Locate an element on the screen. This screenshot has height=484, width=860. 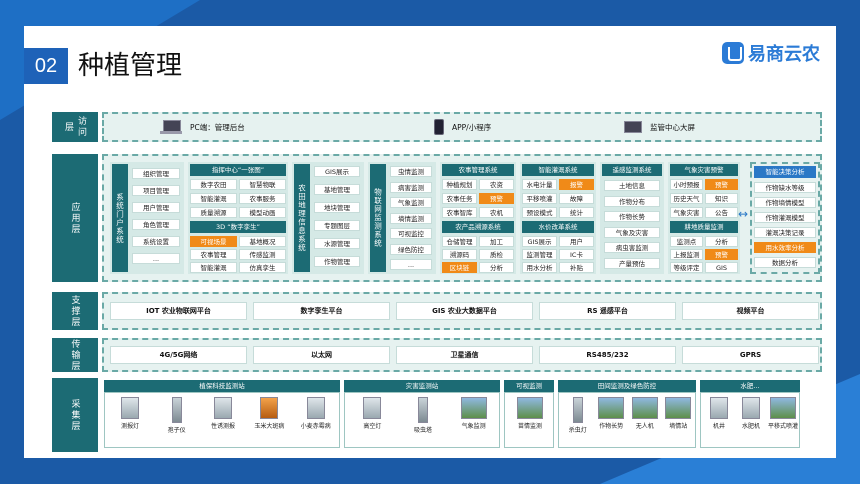
laptop-icon is located at coordinates (171, 127).